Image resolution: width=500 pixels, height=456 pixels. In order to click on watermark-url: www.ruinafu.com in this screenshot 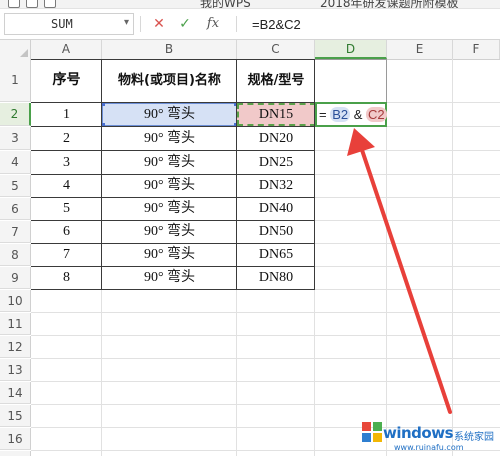, I will do `click(429, 447)`.